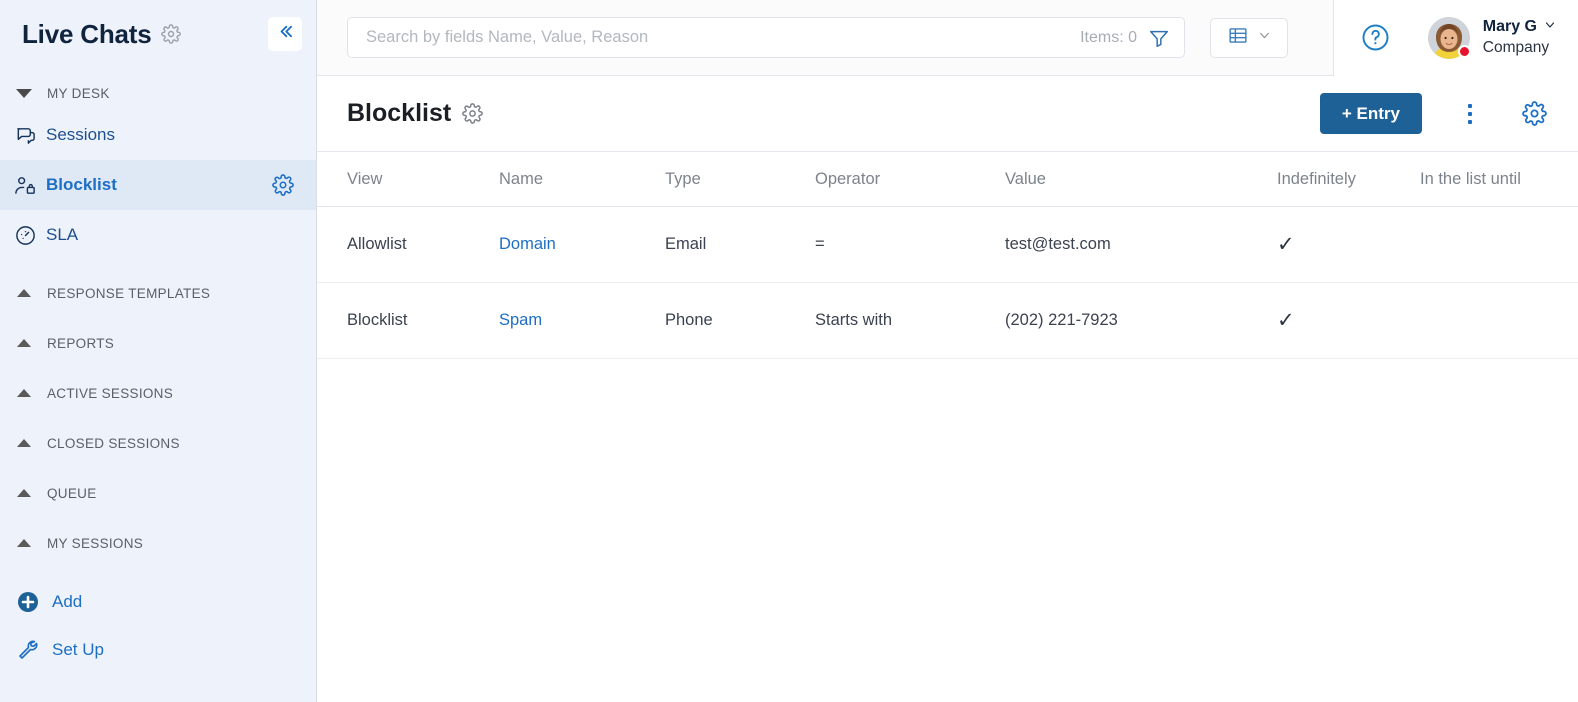  I want to click on sidebar-setup-label: Set Up, so click(78, 649).